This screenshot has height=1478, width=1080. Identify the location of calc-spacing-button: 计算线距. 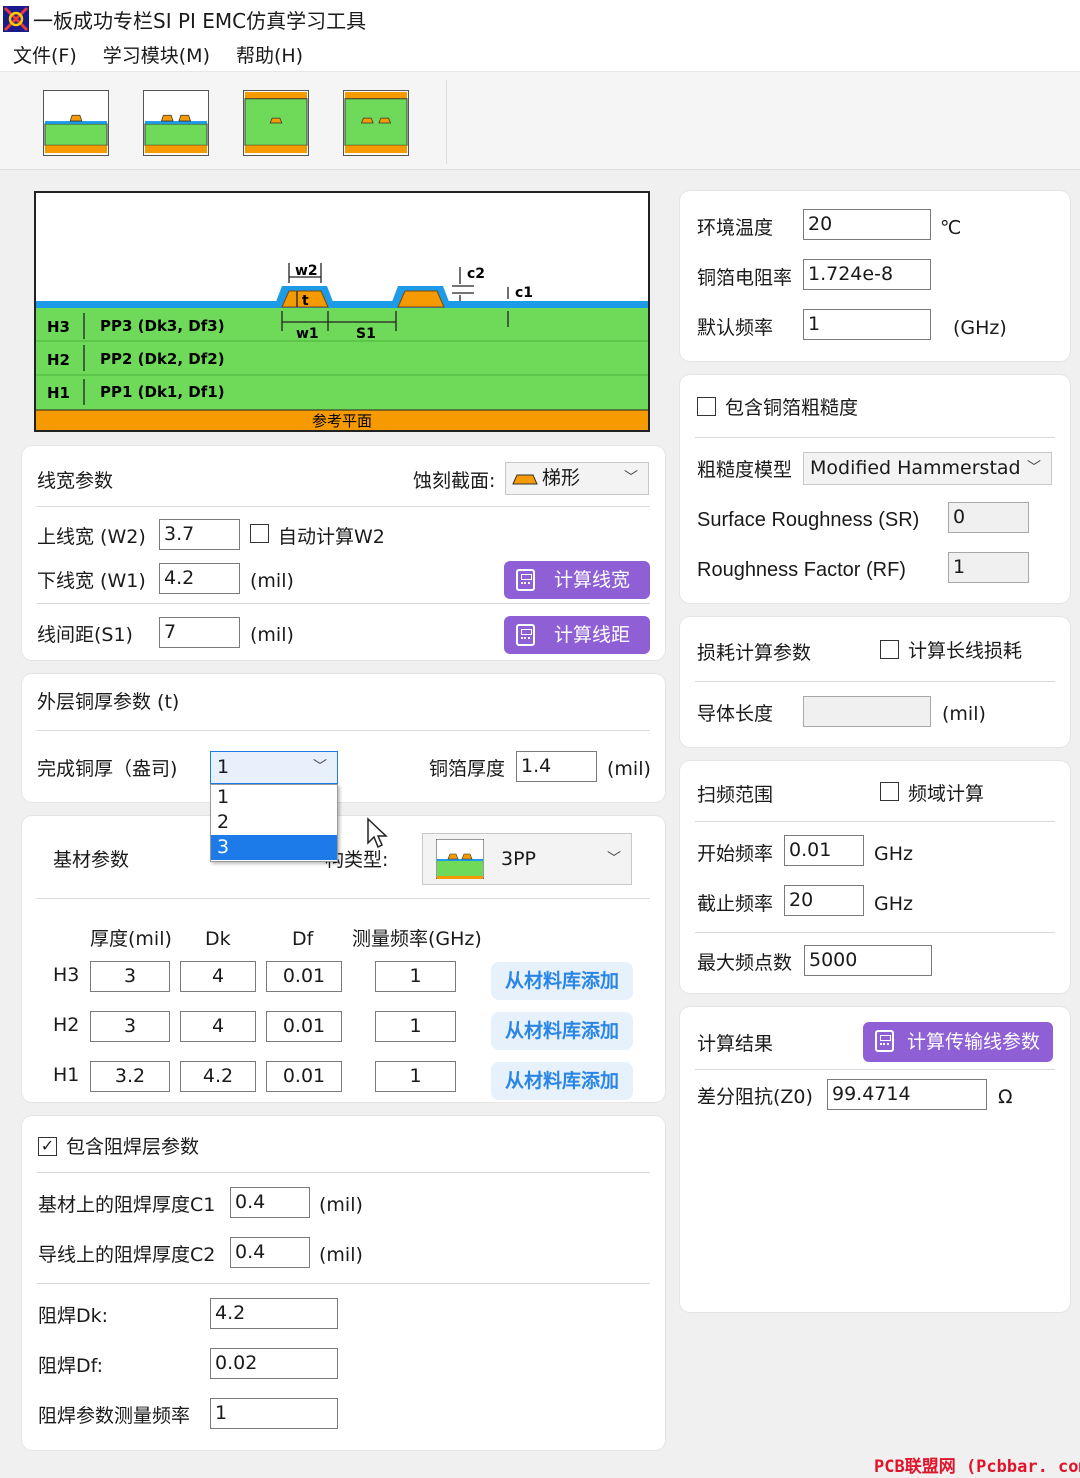
(577, 635).